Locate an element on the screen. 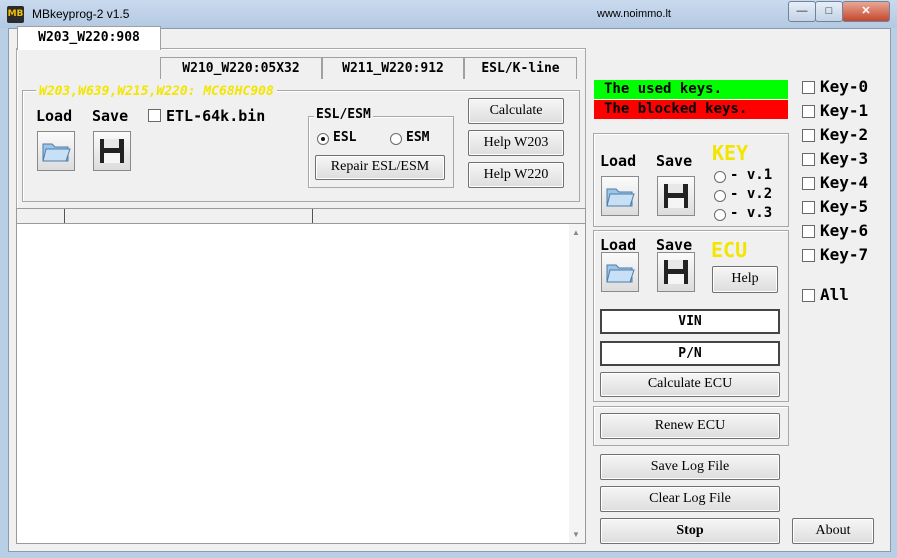  title-bar: MB MBkeyprog-2 v1.5 www.noimmo.lt — □ ✕ is located at coordinates (448, 14).